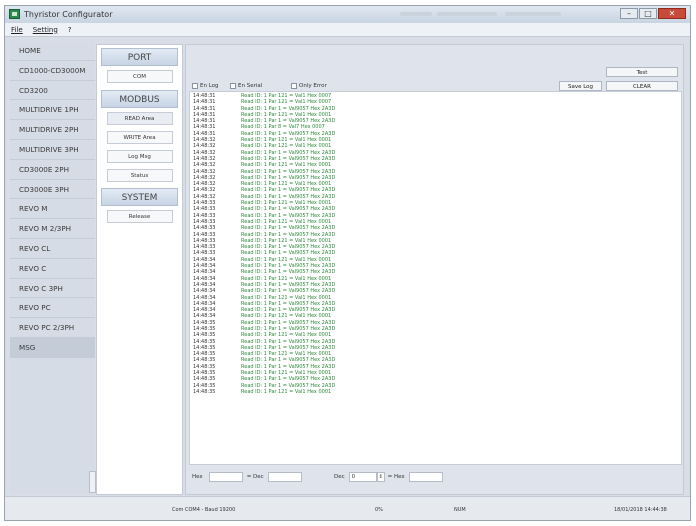 The height and width of the screenshot is (526, 696). What do you see at coordinates (52, 130) in the screenshot?
I see `sidebar-item-multidrive-2ph: MULTIDRIVE 2PH` at bounding box center [52, 130].